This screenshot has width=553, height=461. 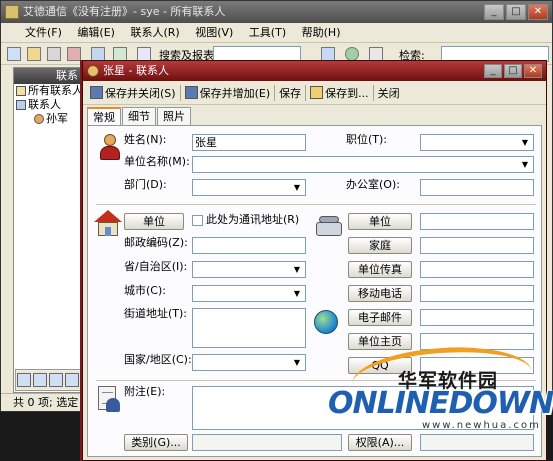 I want to click on section-divider, so click(x=316, y=204).